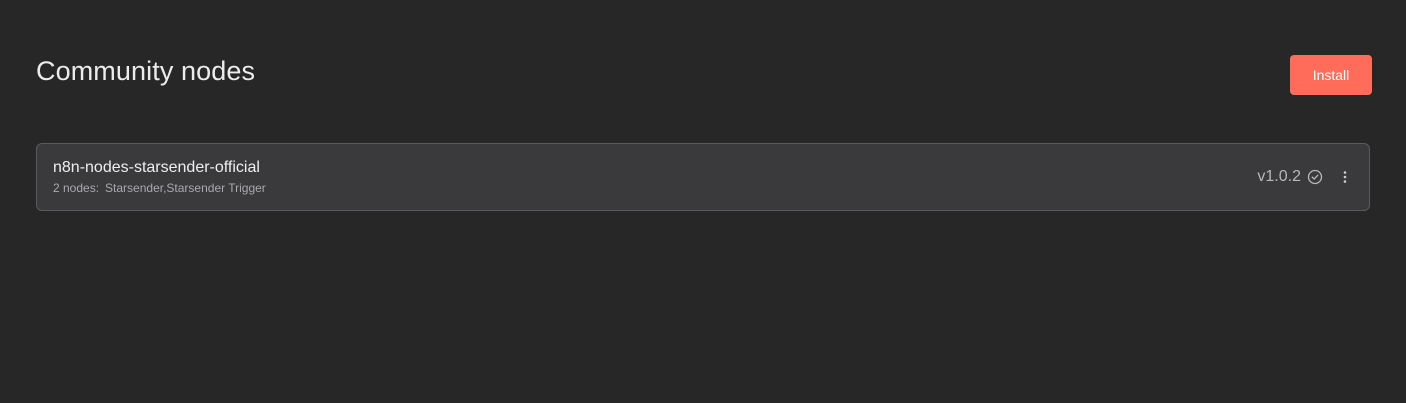  I want to click on vertical-dots-icon, so click(1345, 177).